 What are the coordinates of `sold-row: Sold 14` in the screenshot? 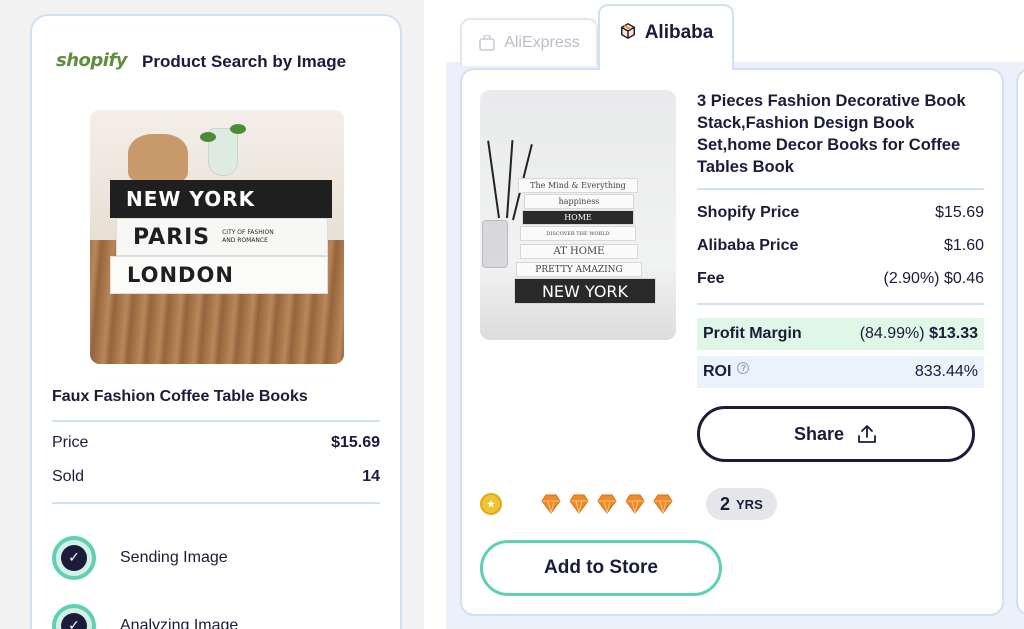 It's located at (216, 477).